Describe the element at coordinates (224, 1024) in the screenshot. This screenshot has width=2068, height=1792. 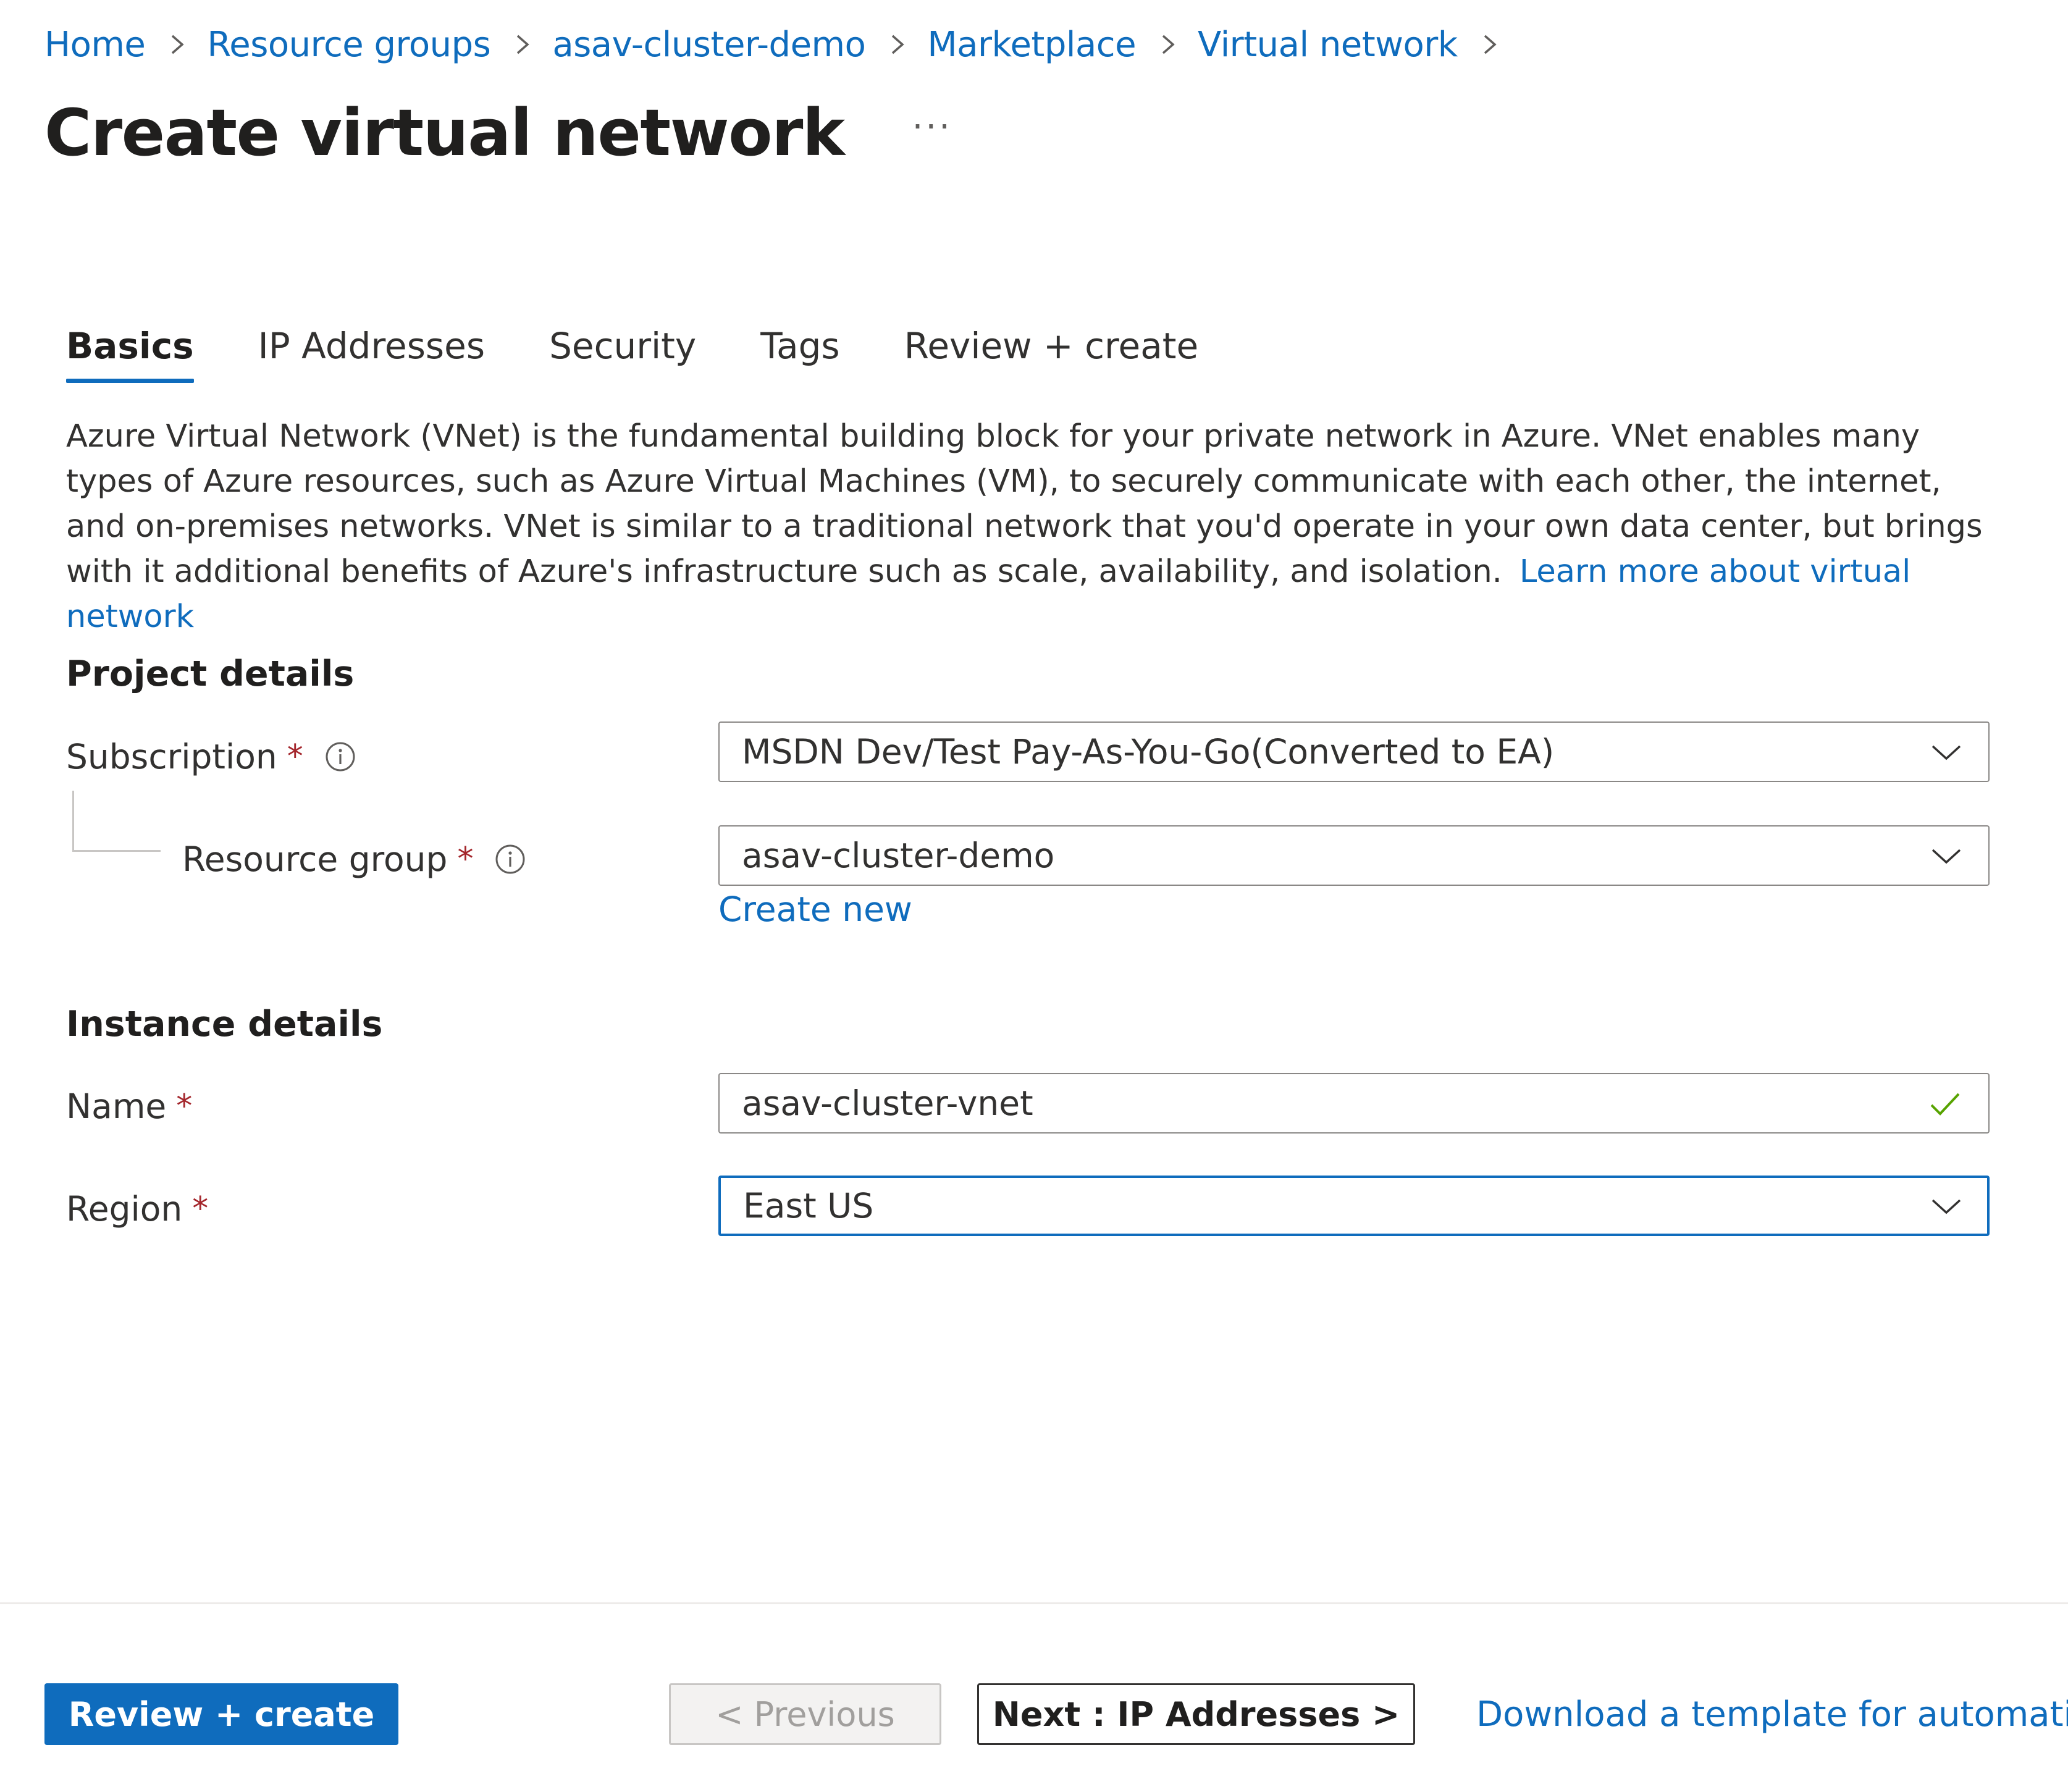
I see `instance-details-heading: Instance details` at that location.